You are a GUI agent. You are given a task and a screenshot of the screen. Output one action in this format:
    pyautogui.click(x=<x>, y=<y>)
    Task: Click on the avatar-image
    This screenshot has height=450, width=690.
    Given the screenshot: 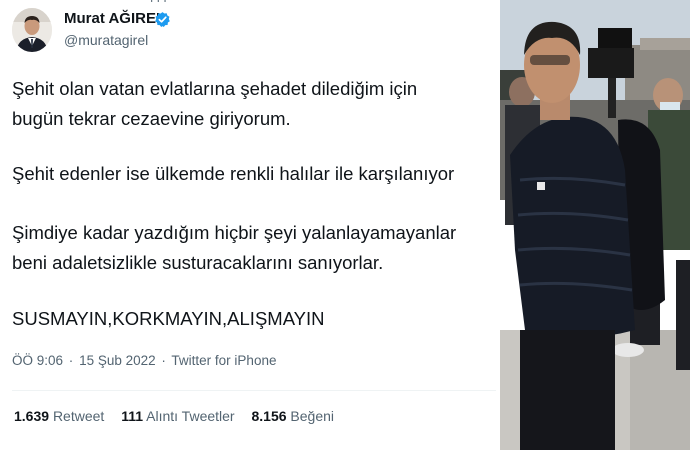 What is the action you would take?
    pyautogui.click(x=32, y=30)
    